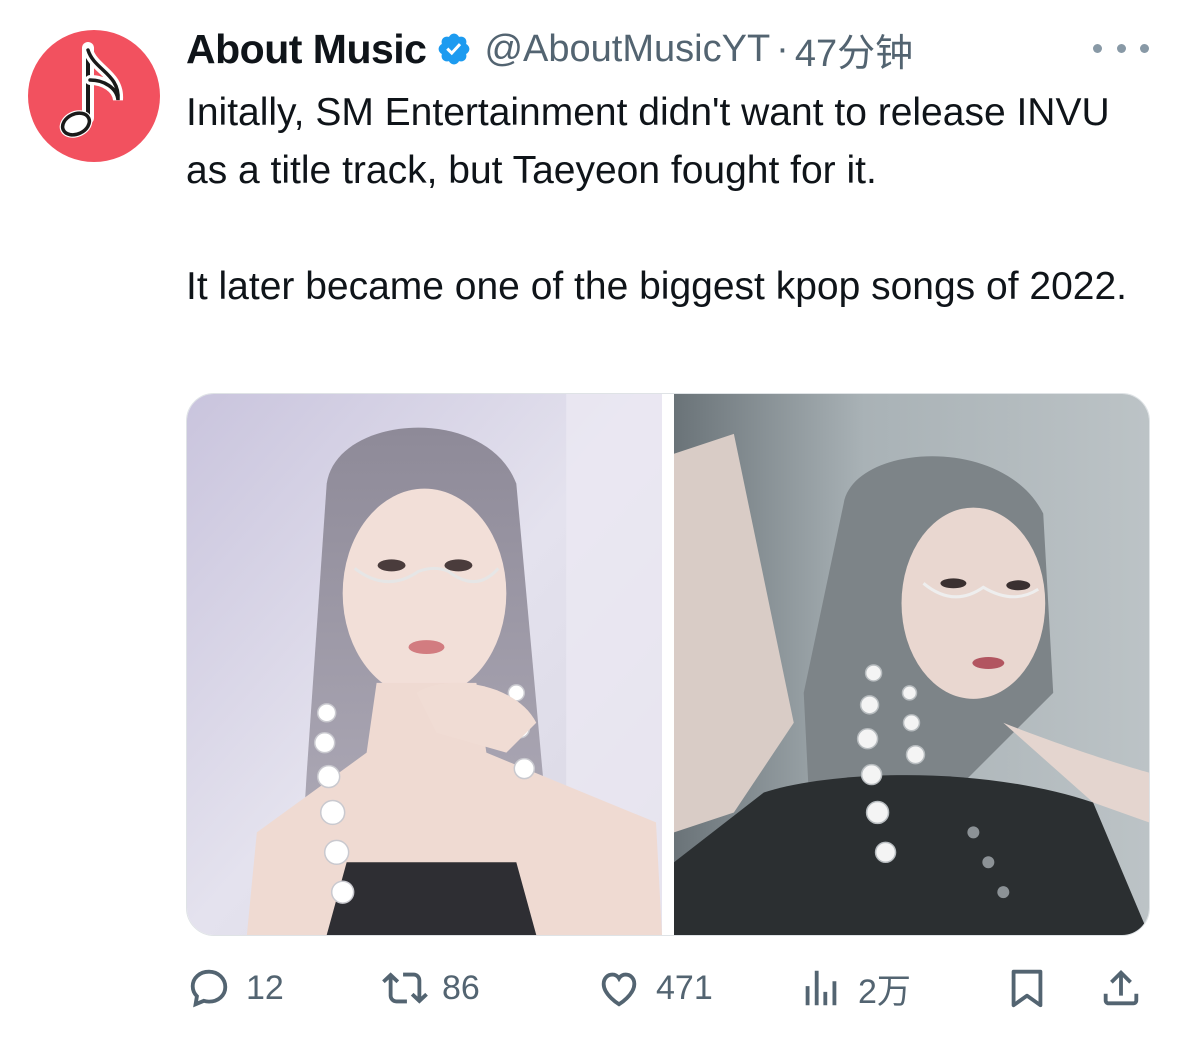  What do you see at coordinates (405, 988) in the screenshot?
I see `retweet-icon` at bounding box center [405, 988].